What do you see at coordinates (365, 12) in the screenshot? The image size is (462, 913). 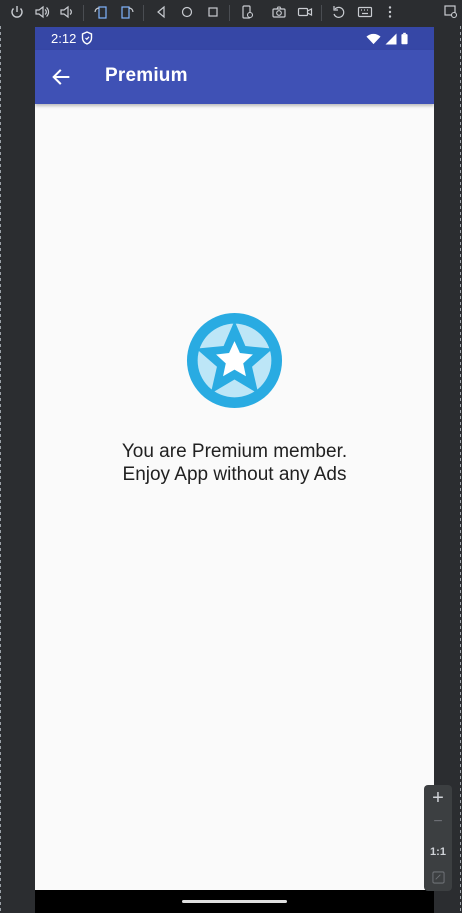 I see `keyboard-icon` at bounding box center [365, 12].